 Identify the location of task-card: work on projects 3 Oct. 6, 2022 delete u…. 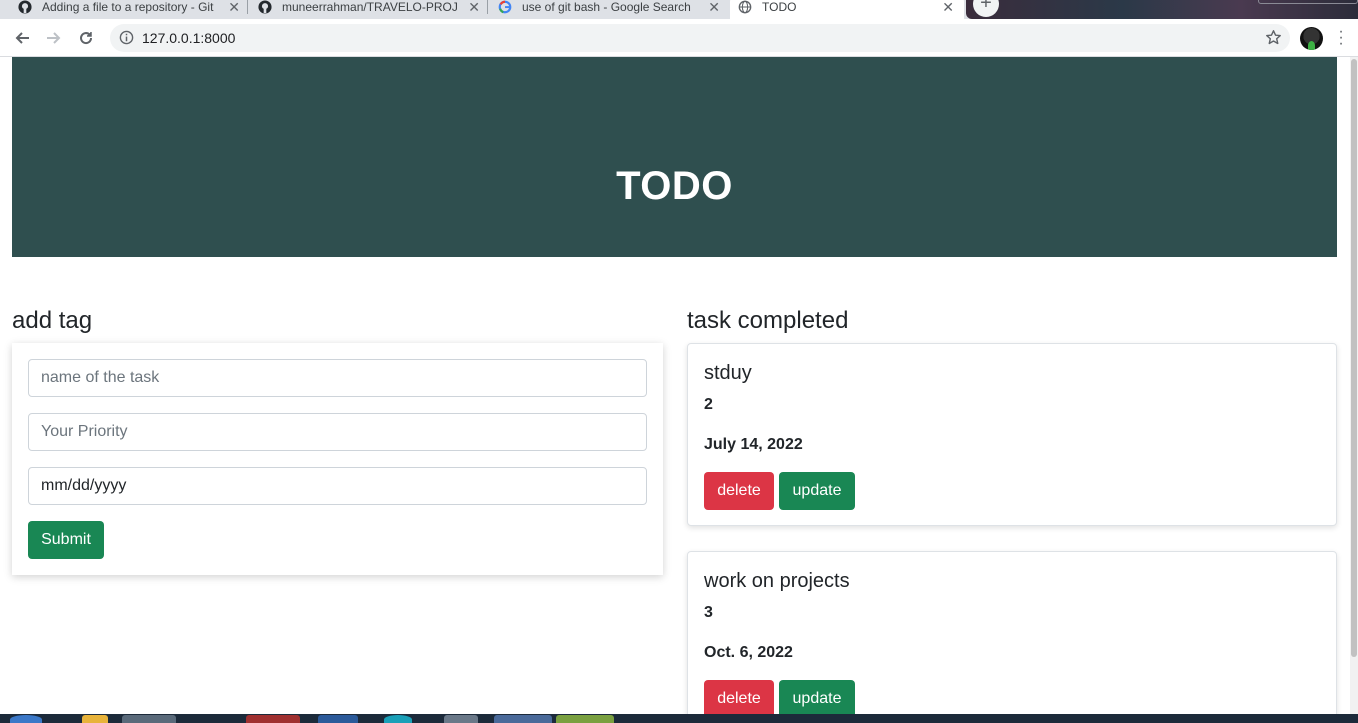
(1012, 632).